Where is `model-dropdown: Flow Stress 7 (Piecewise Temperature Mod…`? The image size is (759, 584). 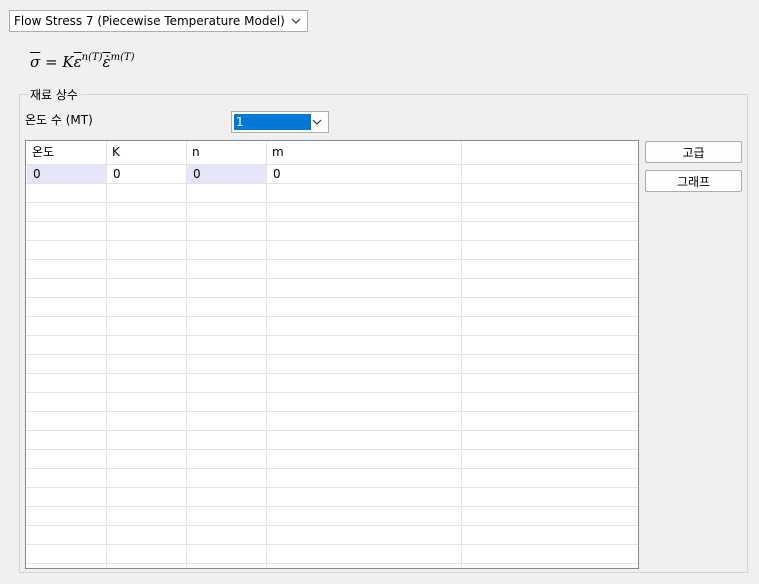
model-dropdown: Flow Stress 7 (Piecewise Temperature Mod… is located at coordinates (158, 21).